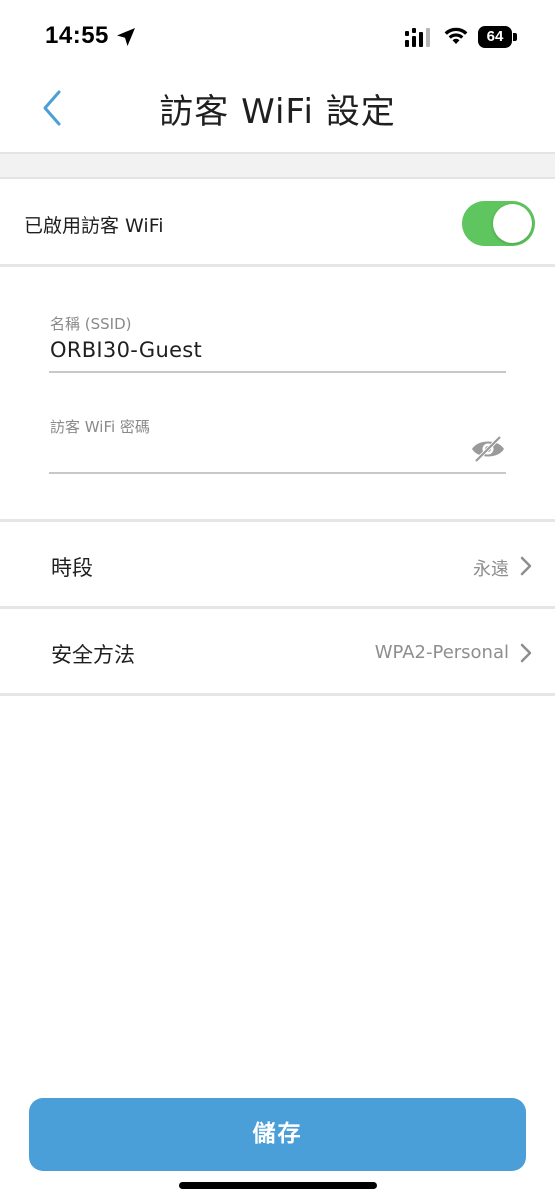 The width and height of the screenshot is (555, 1200). I want to click on schedule-value: 永遠, so click(491, 569).